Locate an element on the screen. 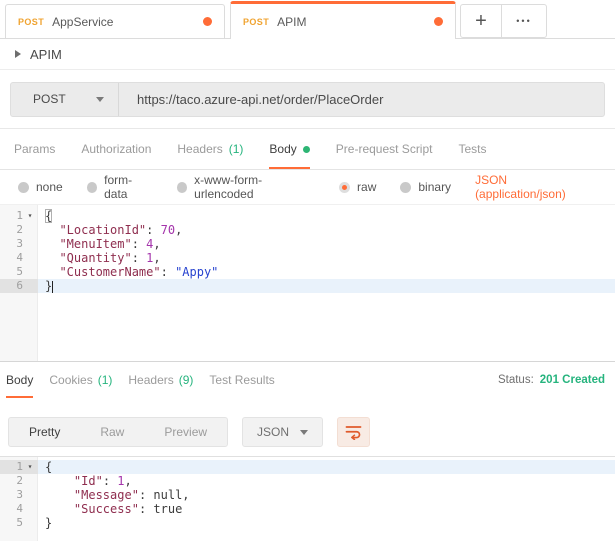  tab-authorization: Authorization is located at coordinates (116, 149).